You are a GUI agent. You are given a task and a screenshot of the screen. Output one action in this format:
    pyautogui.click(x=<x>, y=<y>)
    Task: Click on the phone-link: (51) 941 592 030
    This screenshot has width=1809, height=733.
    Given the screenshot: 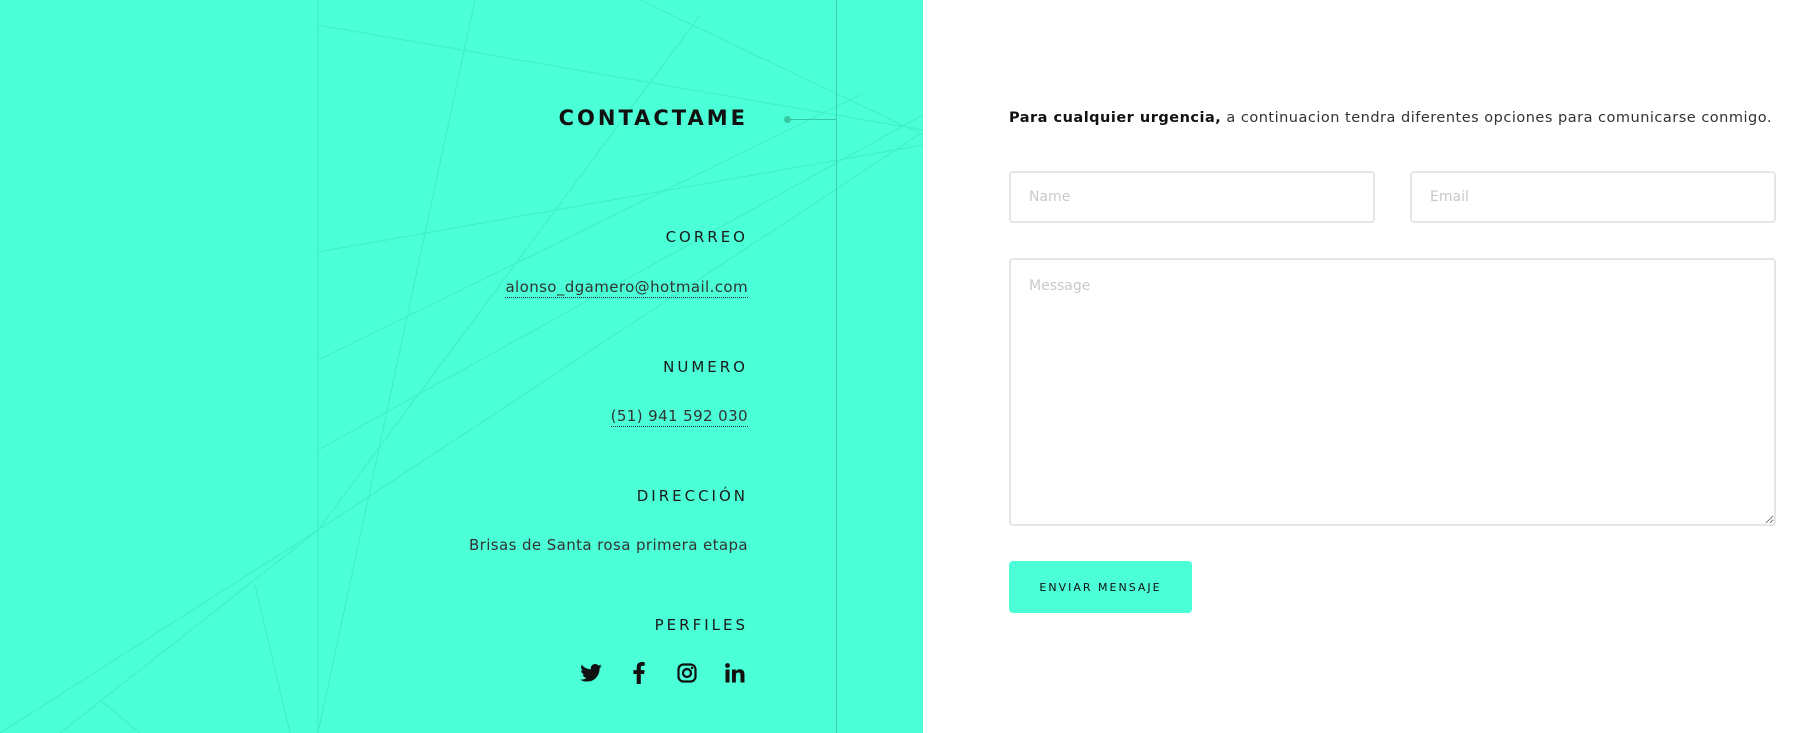 What is the action you would take?
    pyautogui.click(x=679, y=417)
    